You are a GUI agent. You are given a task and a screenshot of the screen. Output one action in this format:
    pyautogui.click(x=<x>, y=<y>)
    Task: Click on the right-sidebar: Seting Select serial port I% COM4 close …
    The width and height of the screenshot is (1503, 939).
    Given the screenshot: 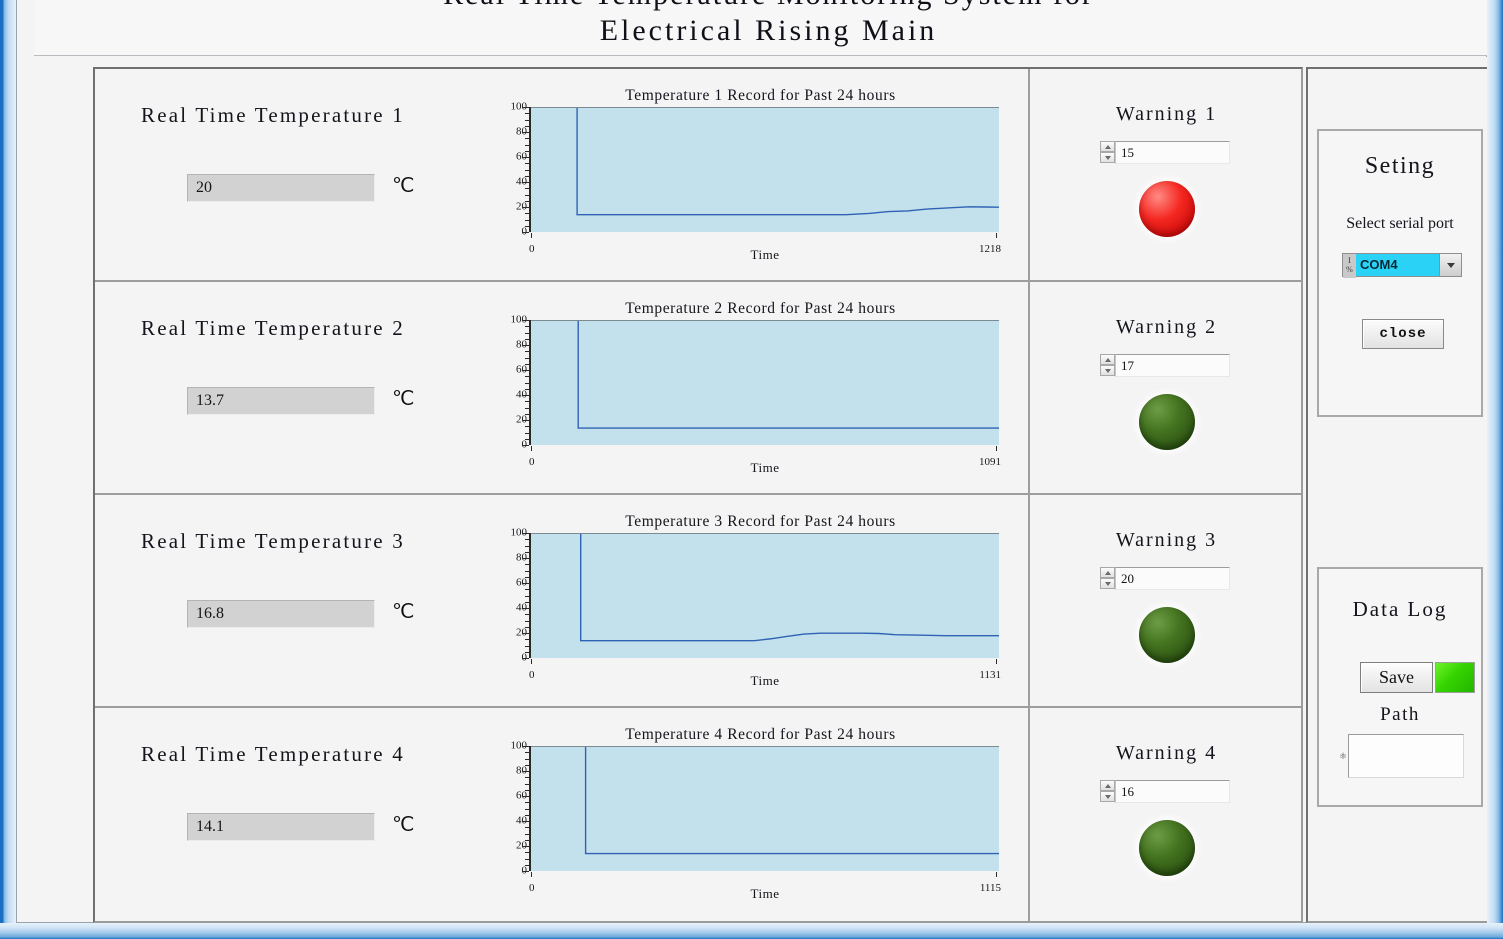 What is the action you would take?
    pyautogui.click(x=1400, y=495)
    